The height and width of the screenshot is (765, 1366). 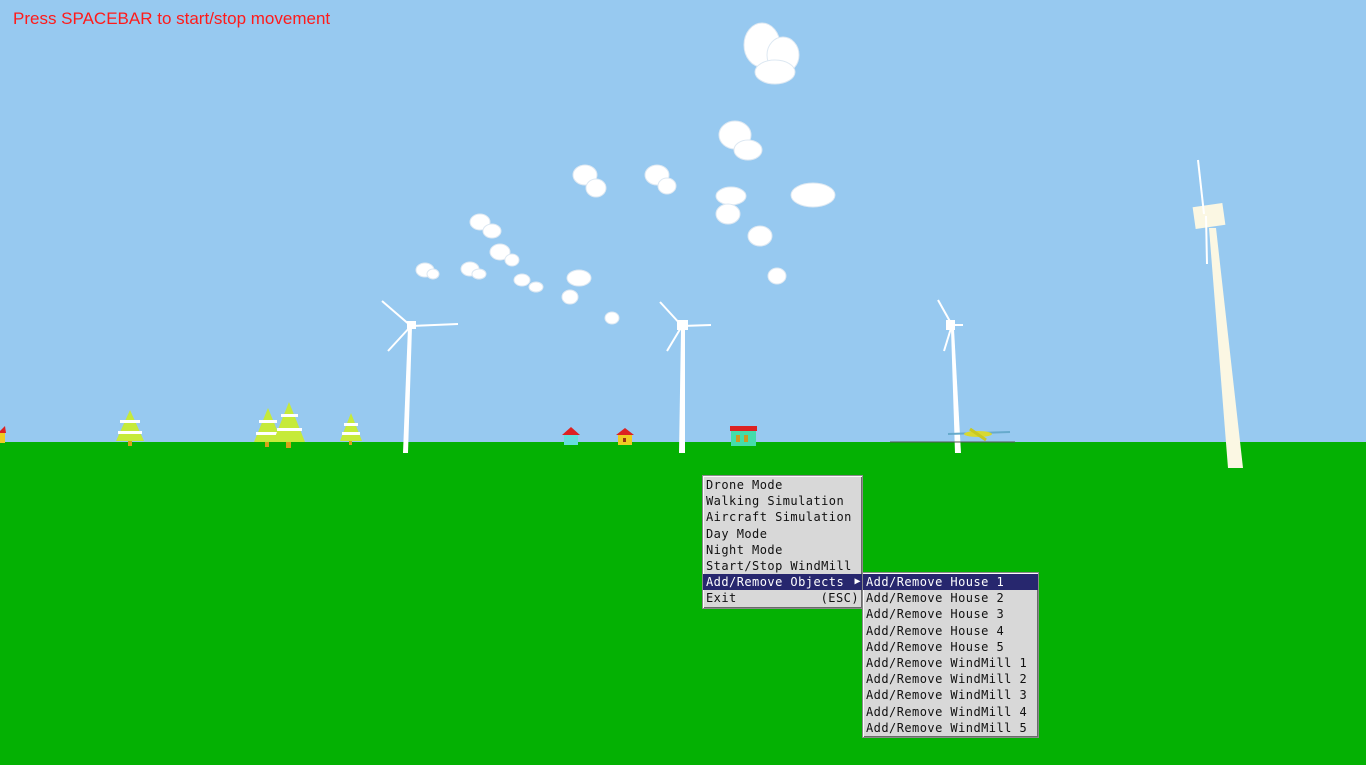 What do you see at coordinates (947, 679) in the screenshot?
I see `menu-item-label: Add/Remove WindMill 2` at bounding box center [947, 679].